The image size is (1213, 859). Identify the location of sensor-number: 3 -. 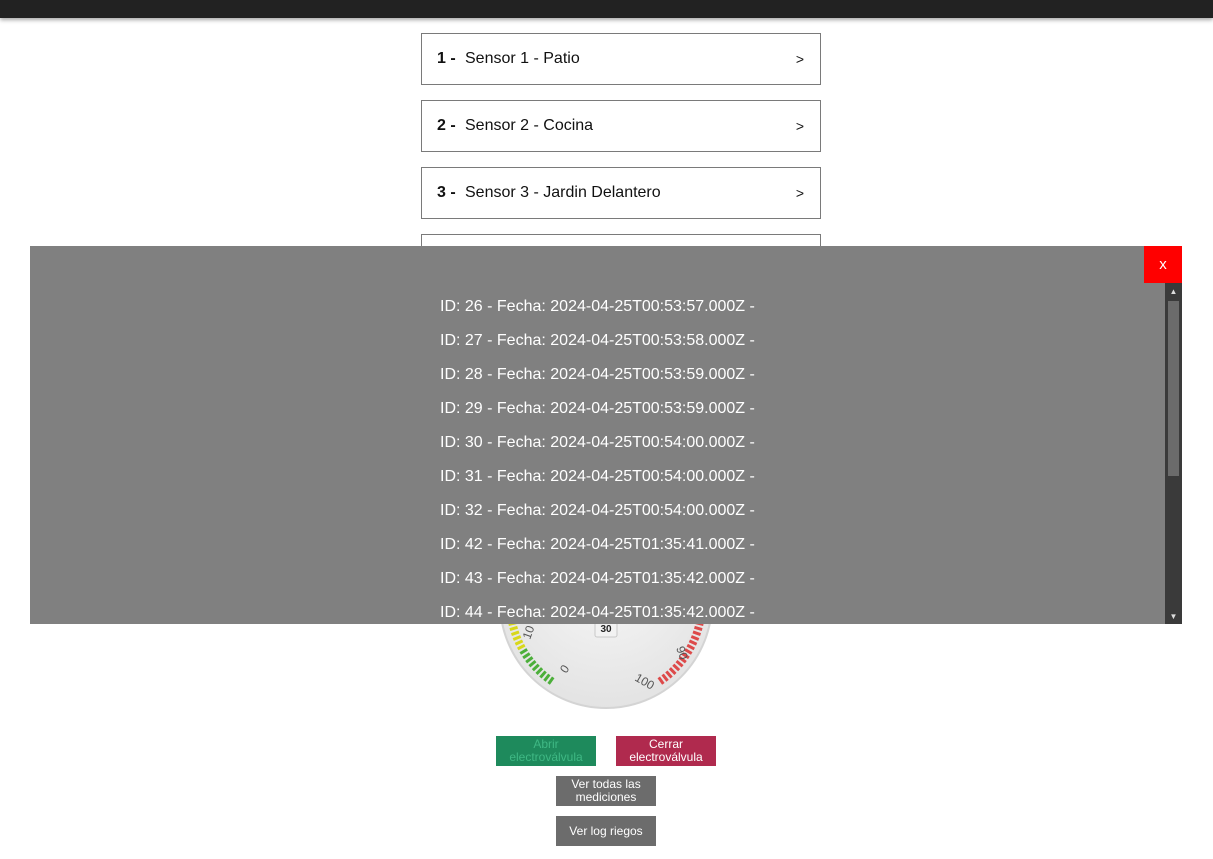
(446, 192).